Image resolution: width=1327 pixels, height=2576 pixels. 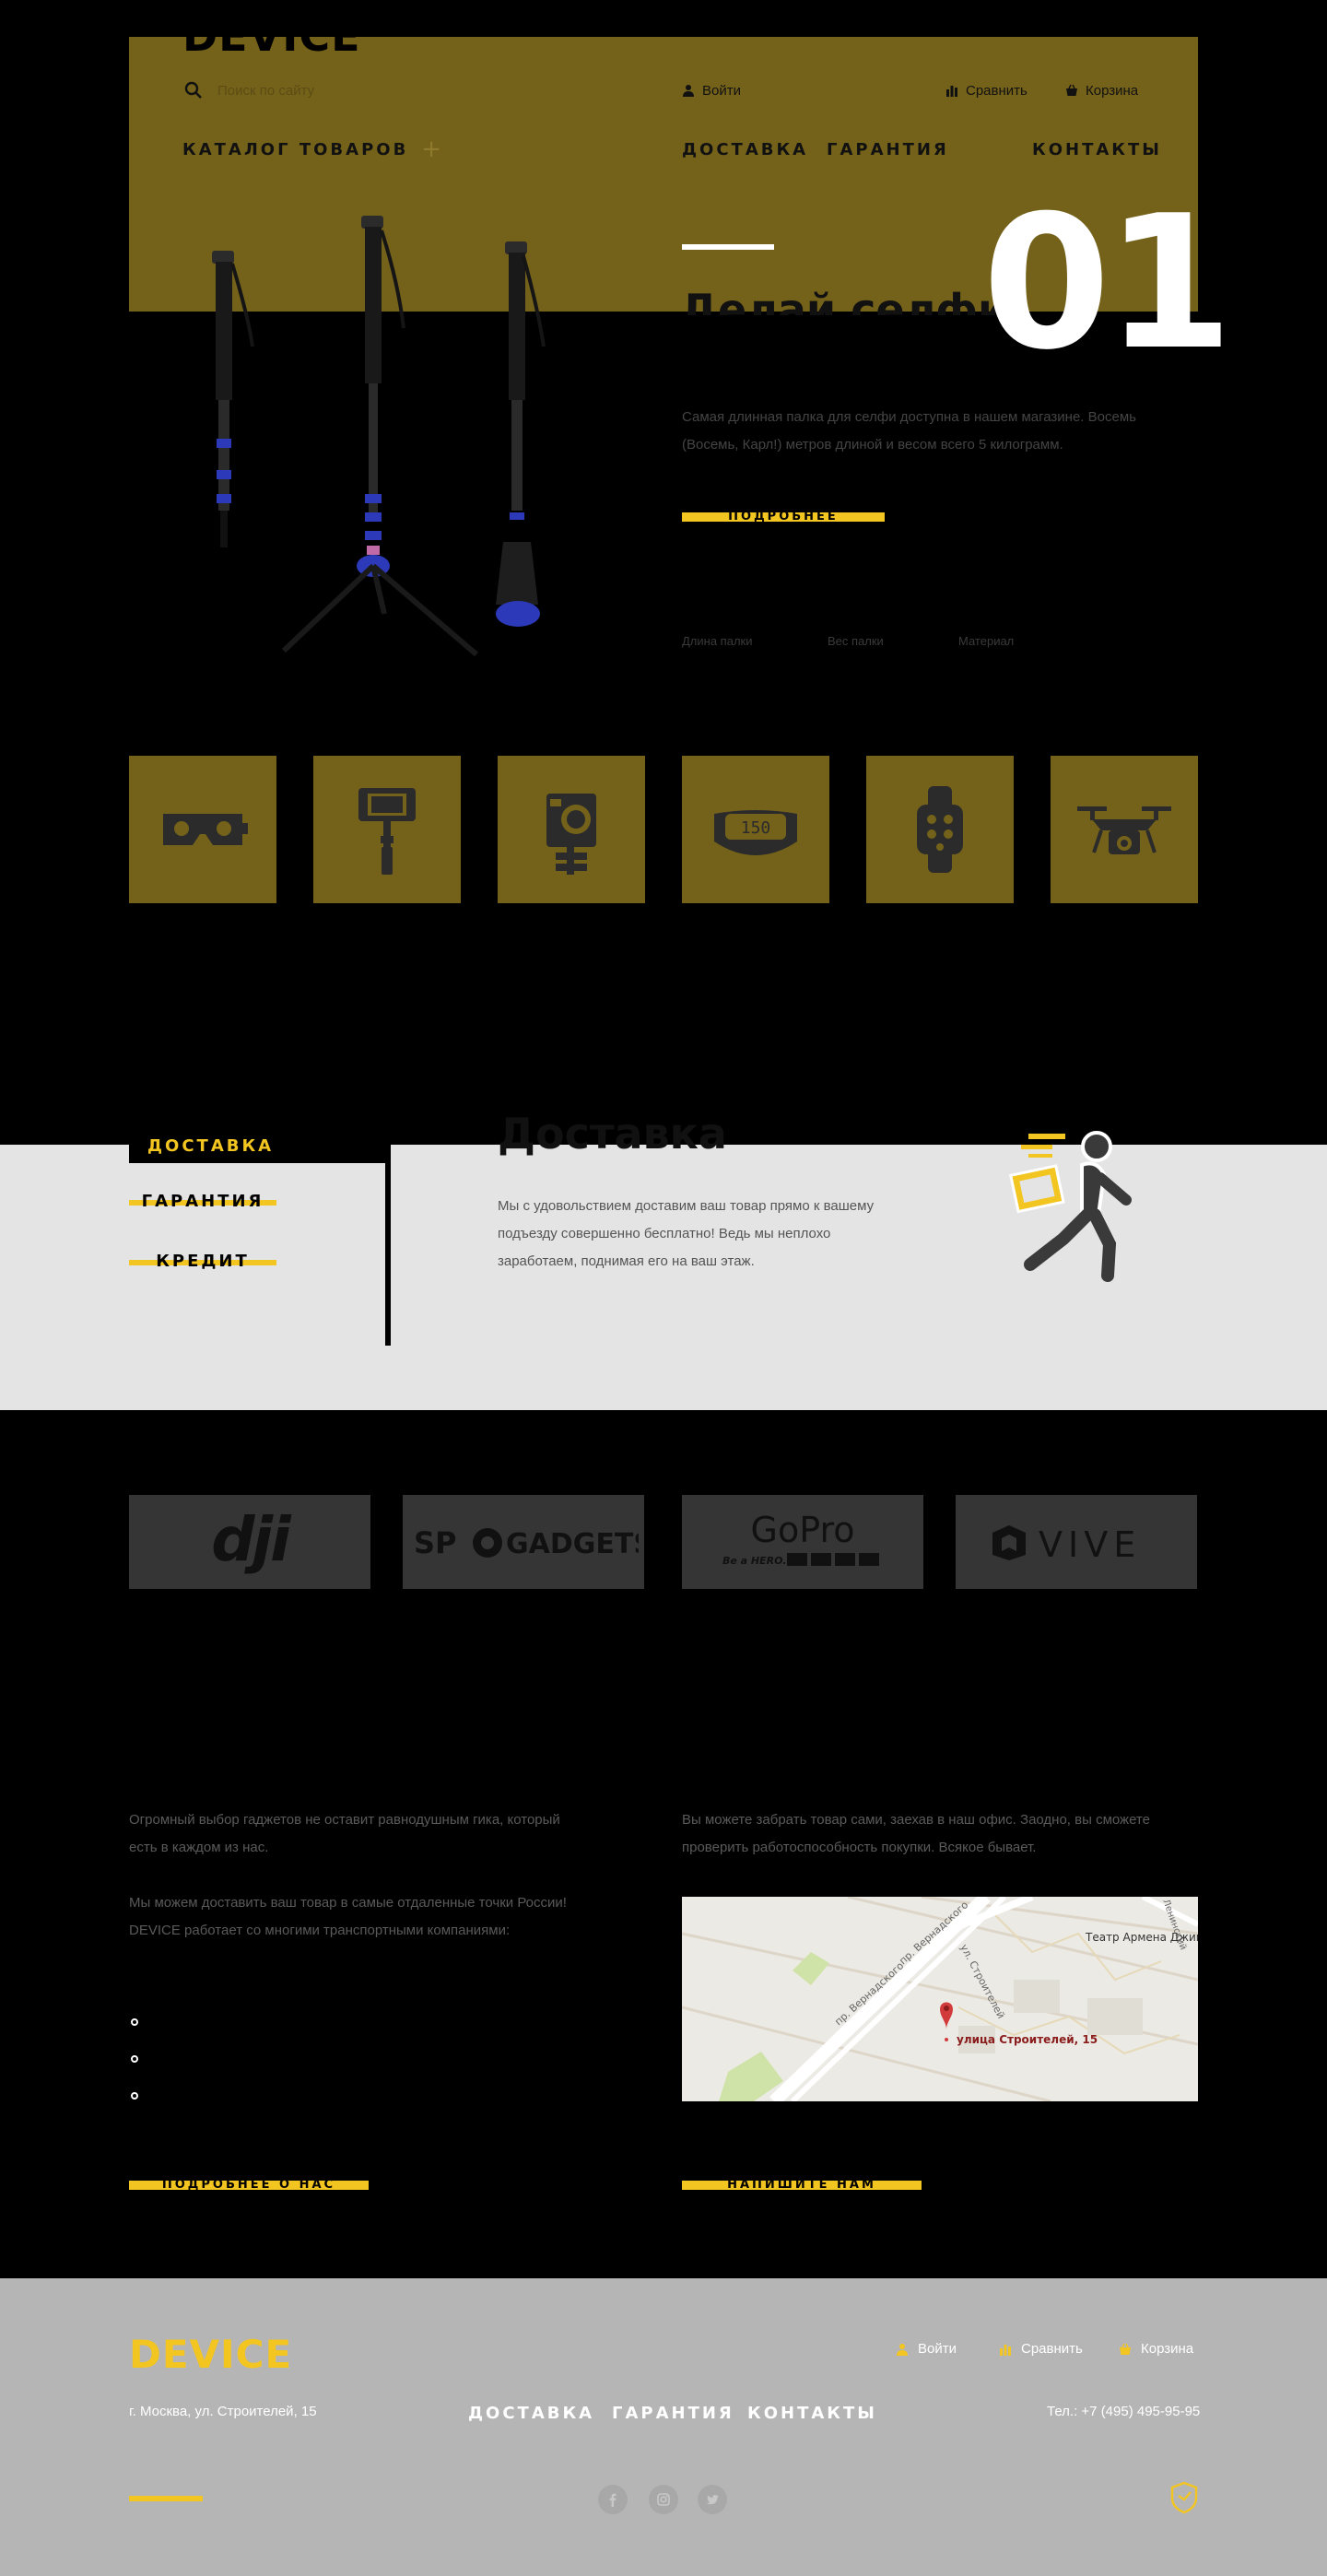 I want to click on category-smartwatches, so click(x=940, y=829).